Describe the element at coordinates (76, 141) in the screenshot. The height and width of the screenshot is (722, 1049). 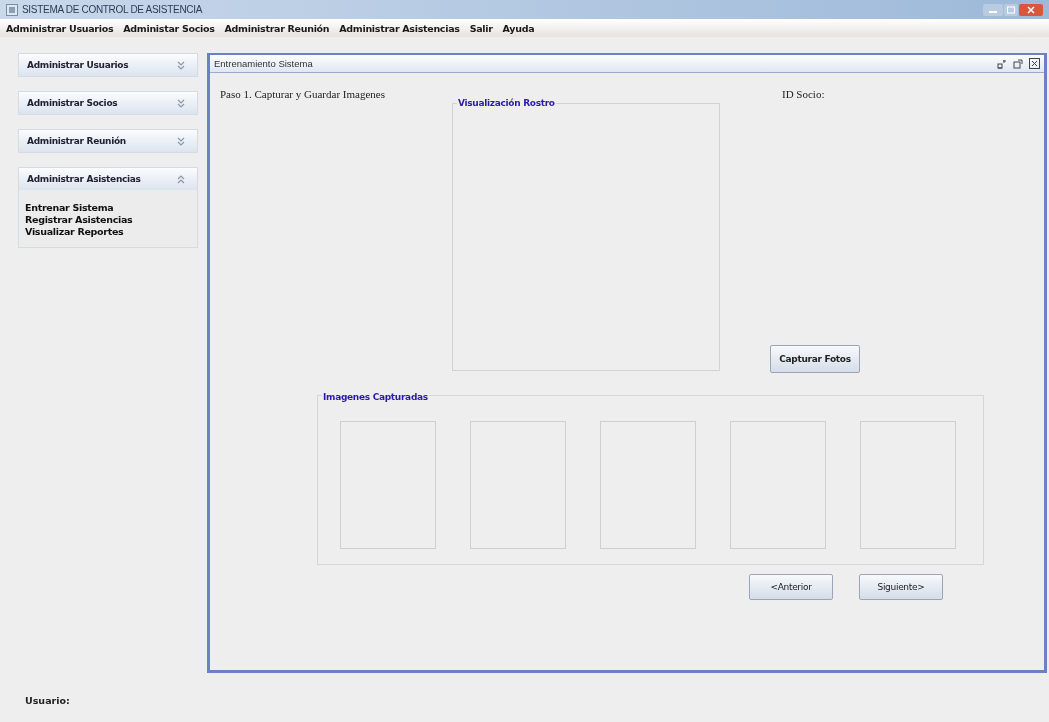
I see `pane-title: Administrar Reunión` at that location.